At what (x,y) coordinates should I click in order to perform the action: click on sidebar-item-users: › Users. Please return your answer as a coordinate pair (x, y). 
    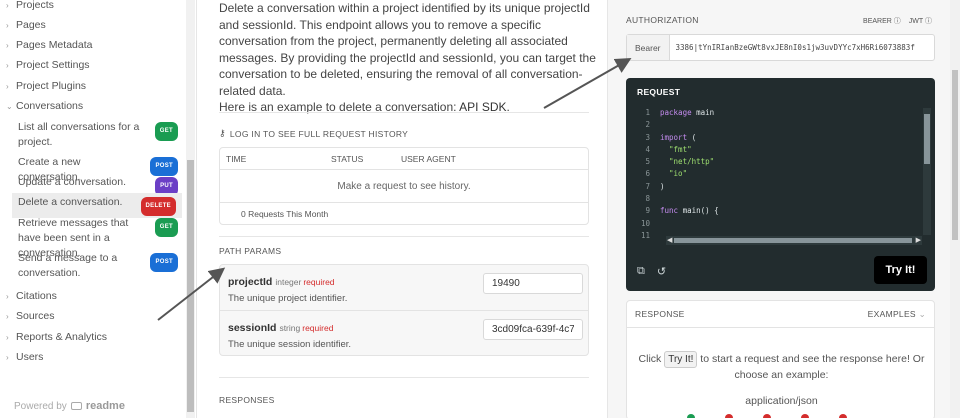
    Looking at the image, I should click on (24, 357).